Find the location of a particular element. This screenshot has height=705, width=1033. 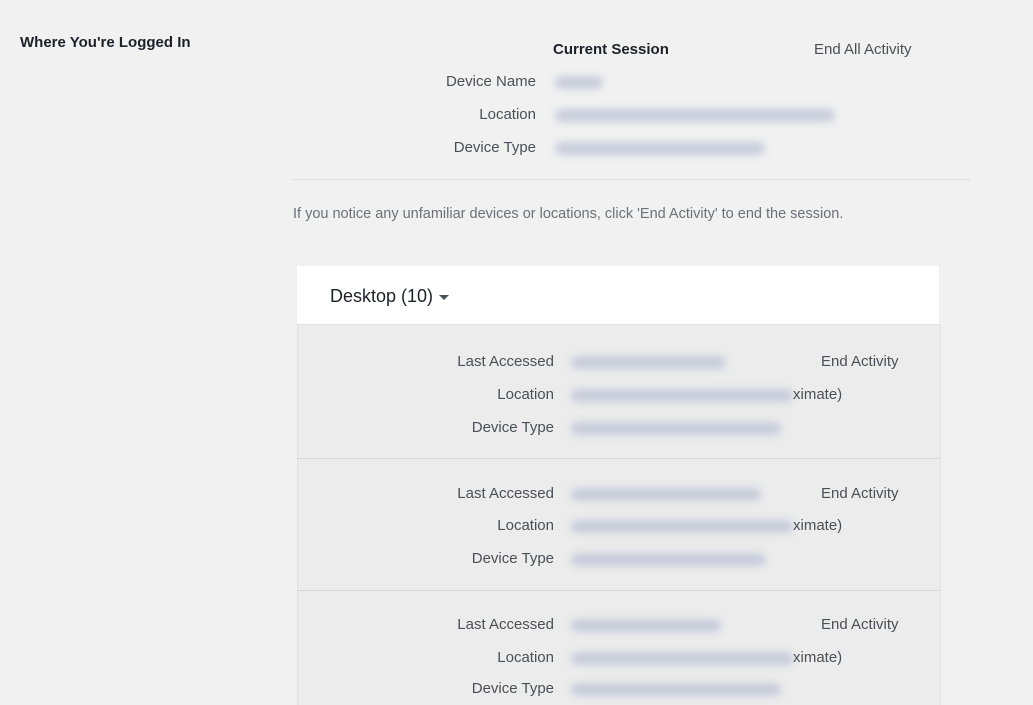

divider is located at coordinates (631, 179).